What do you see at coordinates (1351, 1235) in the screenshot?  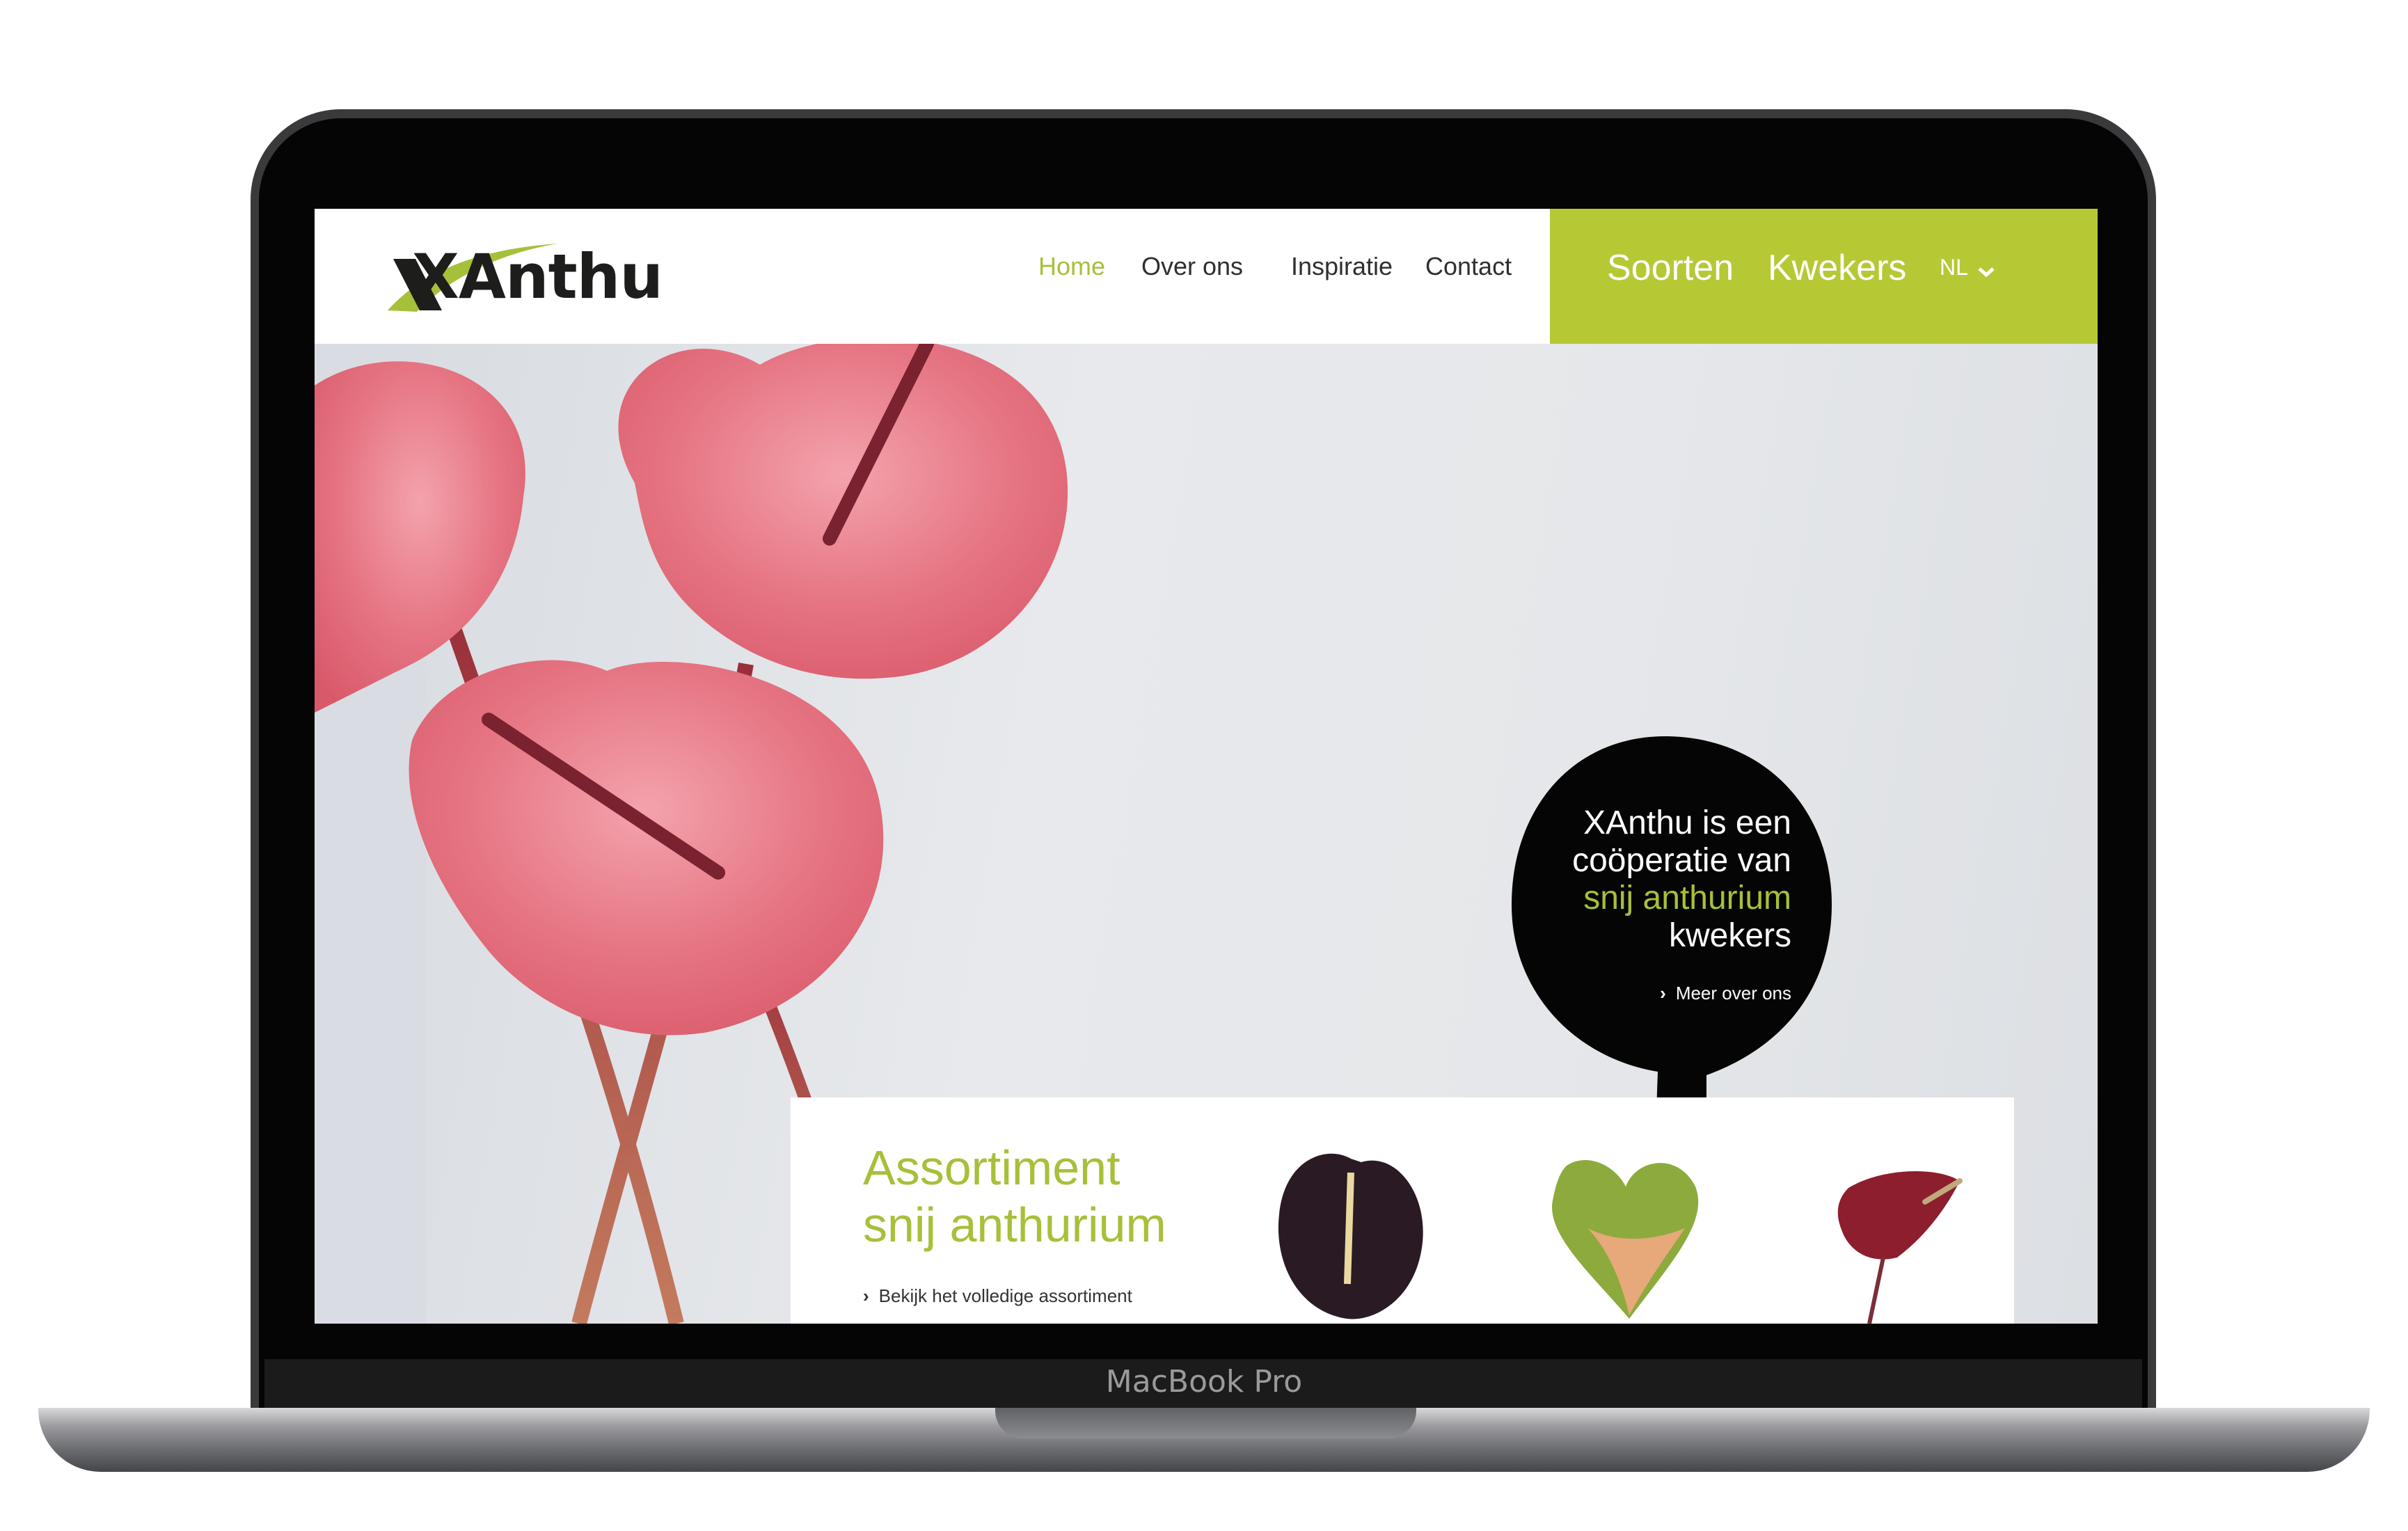 I see `dark-anthurium-thumbnail` at bounding box center [1351, 1235].